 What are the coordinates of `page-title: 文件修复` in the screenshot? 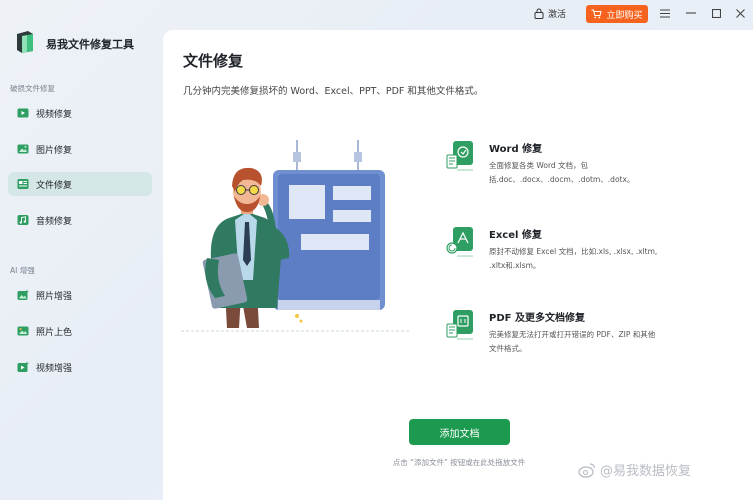 It's located at (213, 61).